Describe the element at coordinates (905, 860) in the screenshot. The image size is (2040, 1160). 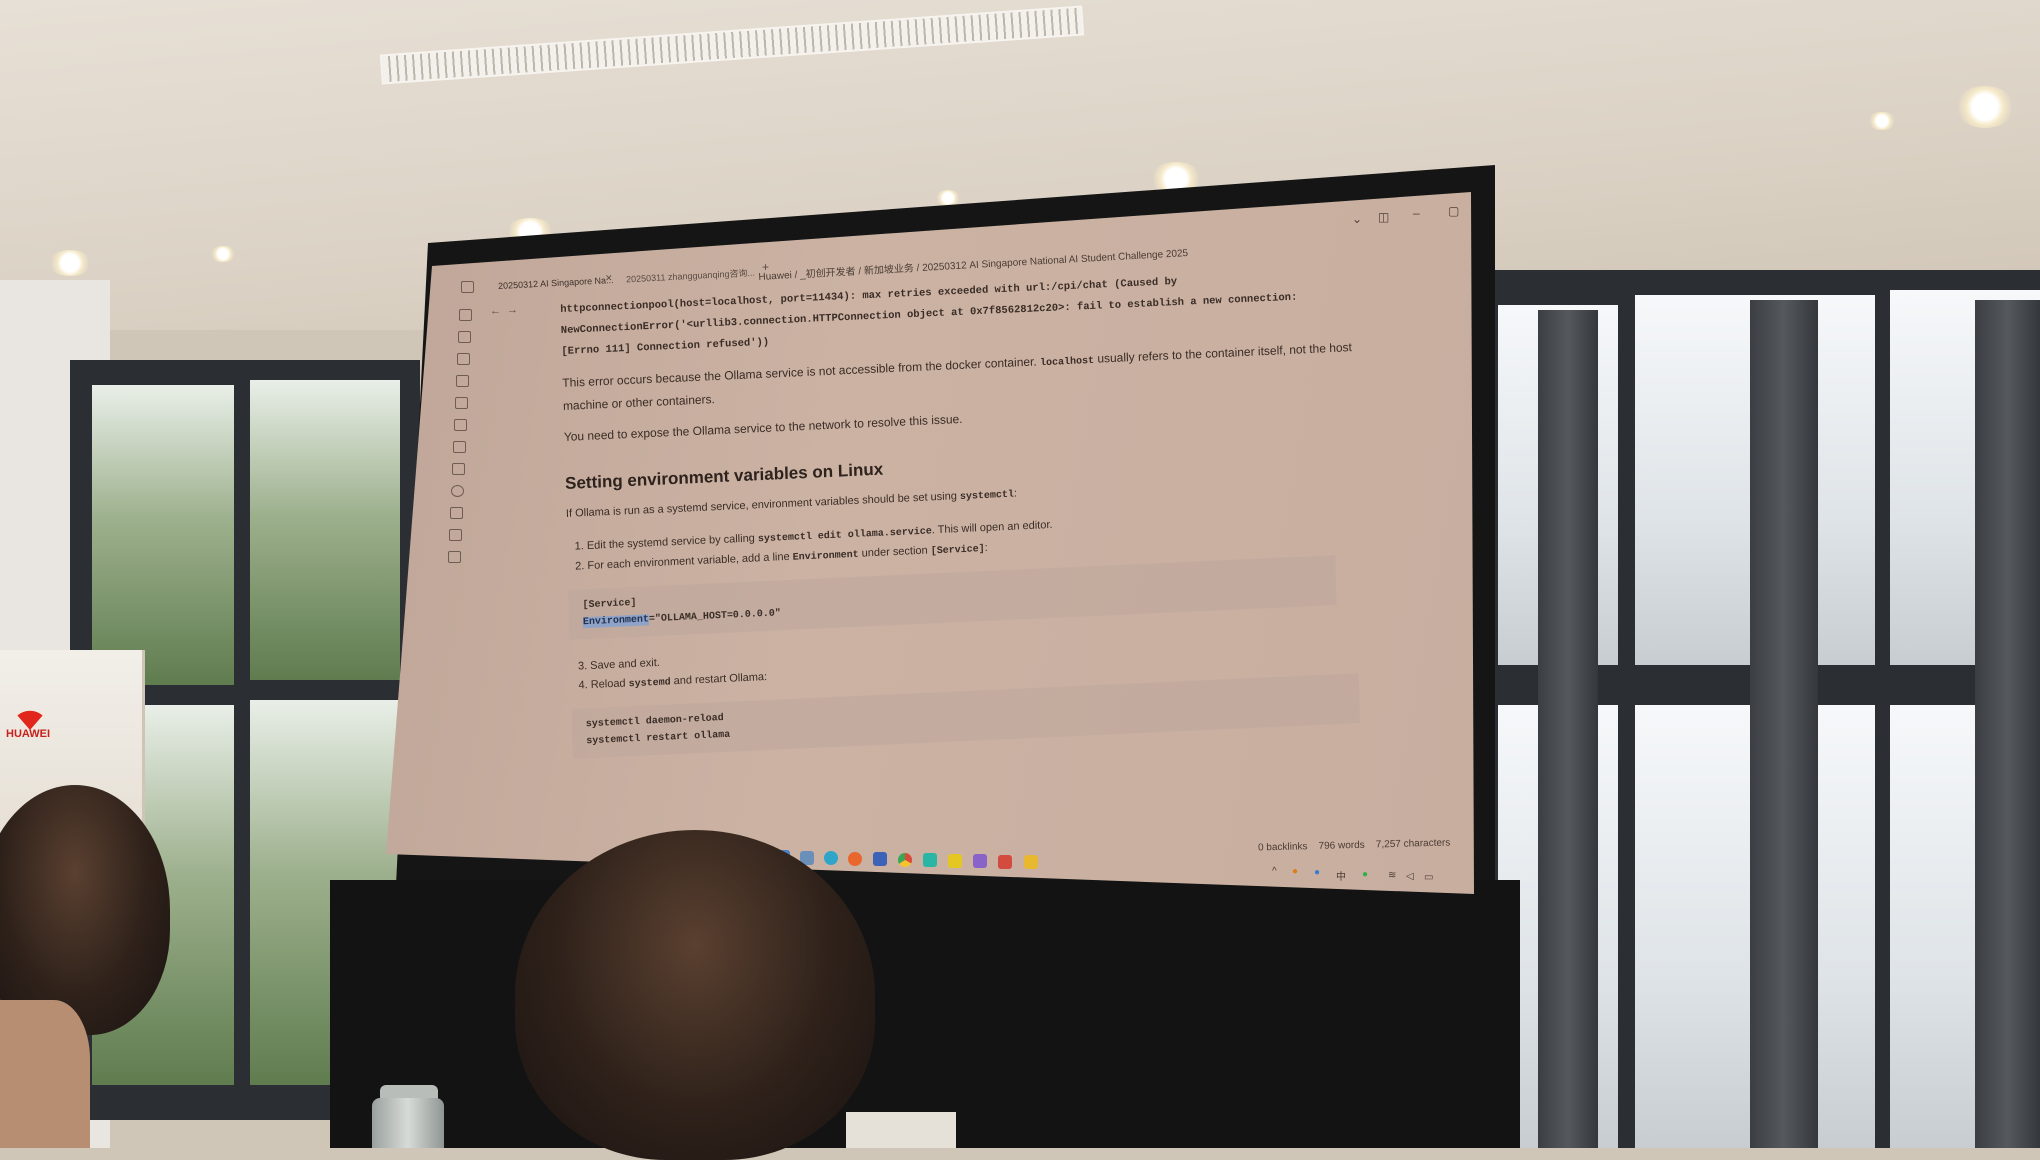
I see `chrome-icon` at that location.